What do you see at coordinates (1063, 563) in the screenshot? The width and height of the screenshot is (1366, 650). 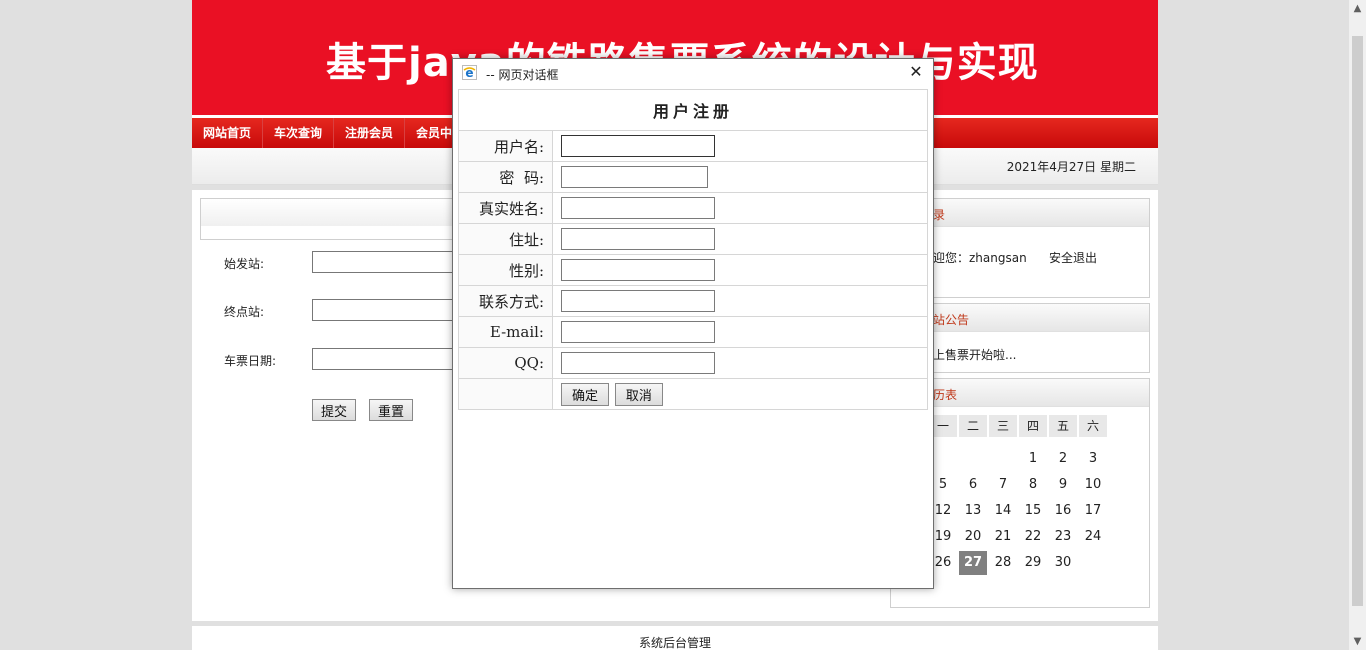 I see `calendar-day: 30` at bounding box center [1063, 563].